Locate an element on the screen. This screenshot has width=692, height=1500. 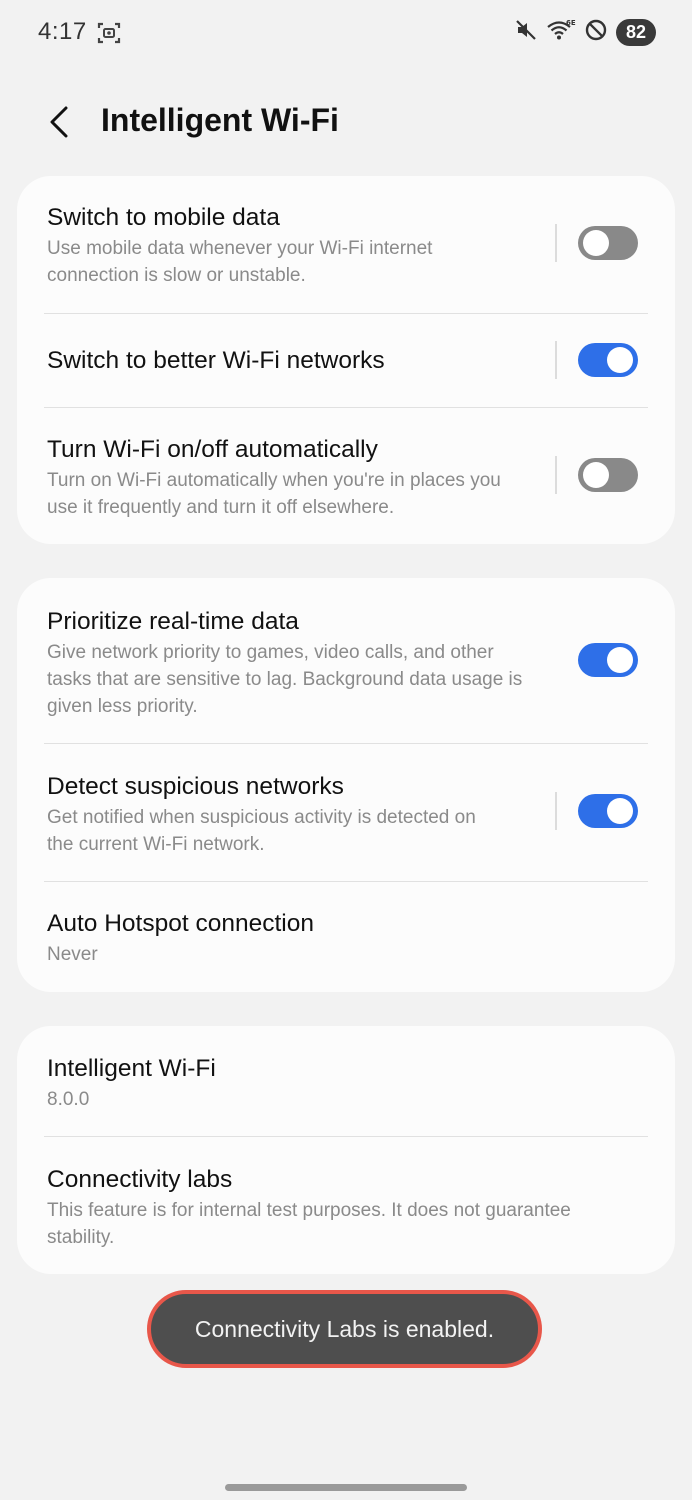
wifi-auto-toggle is located at coordinates (608, 475).